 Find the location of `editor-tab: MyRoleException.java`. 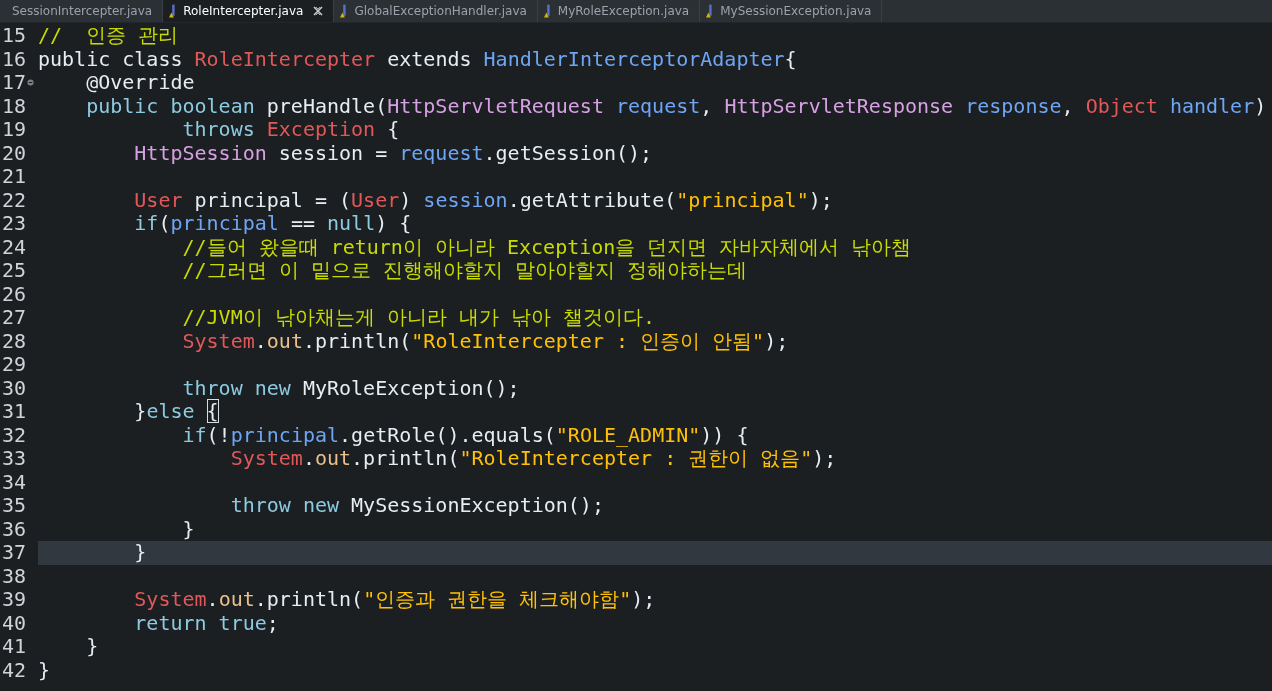

editor-tab: MyRoleException.java is located at coordinates (619, 11).